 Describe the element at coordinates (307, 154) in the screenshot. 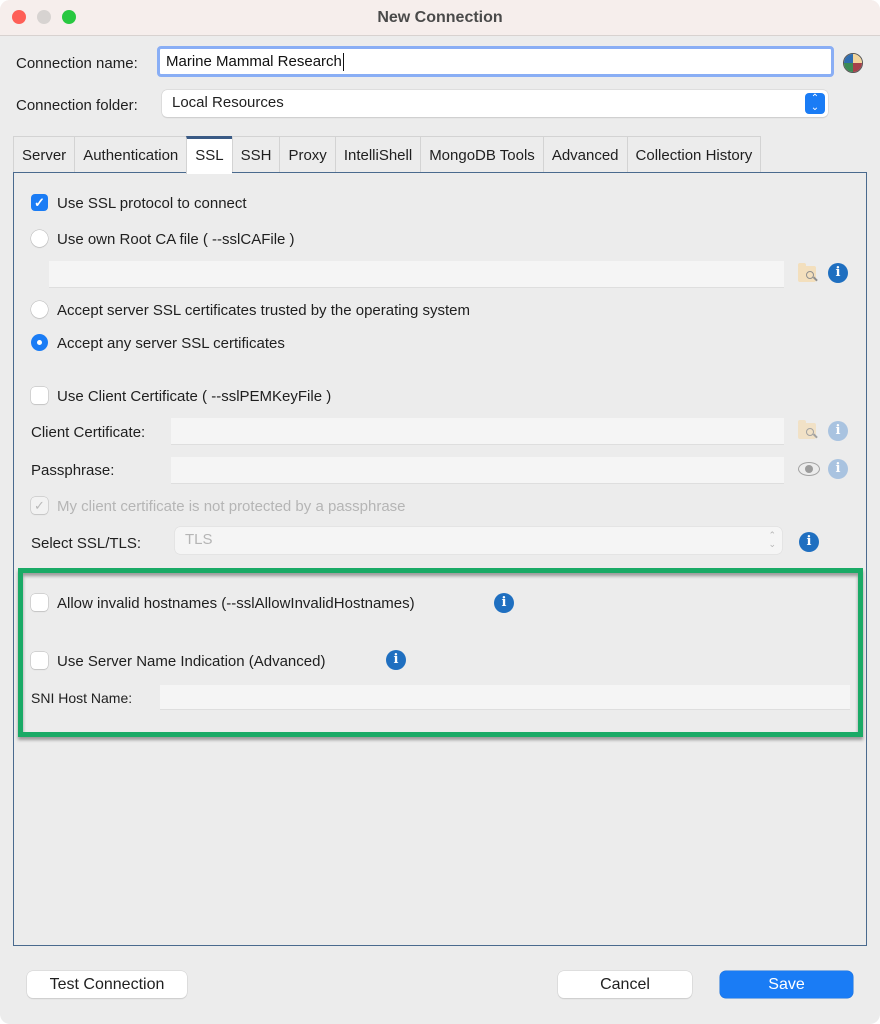

I see `tab-proxy: Proxy` at that location.